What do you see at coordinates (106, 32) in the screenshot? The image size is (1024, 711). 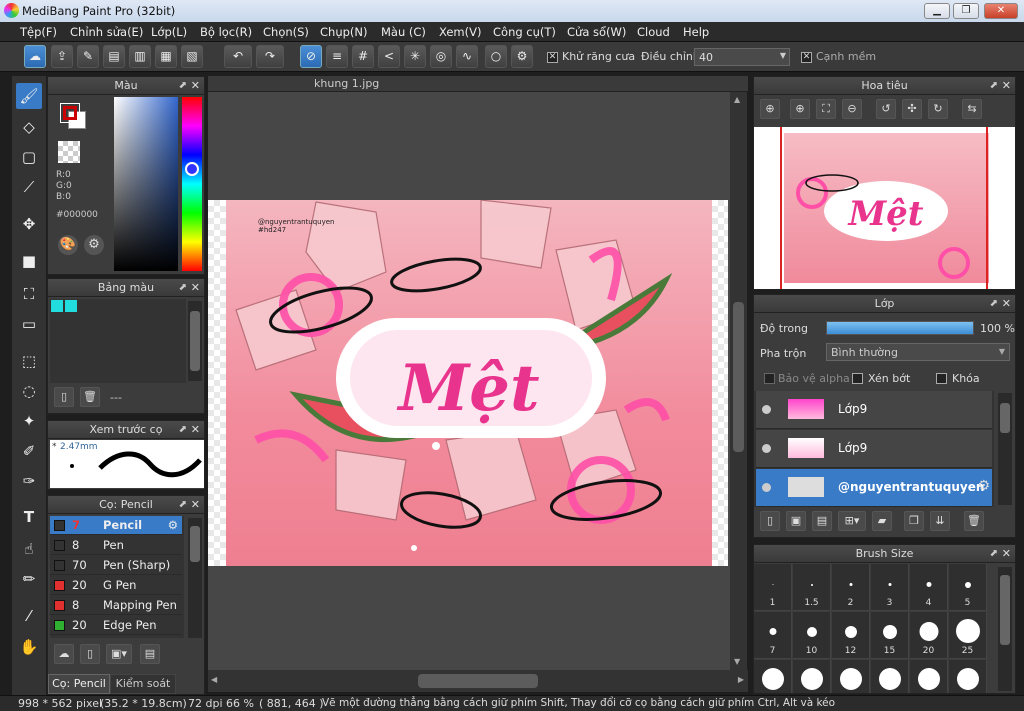 I see `menu-edit: Chỉnh sửa(E)` at bounding box center [106, 32].